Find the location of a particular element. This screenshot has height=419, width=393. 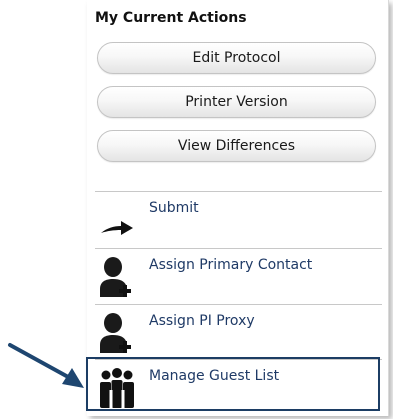

callout-arrow-icon is located at coordinates (46, 365).